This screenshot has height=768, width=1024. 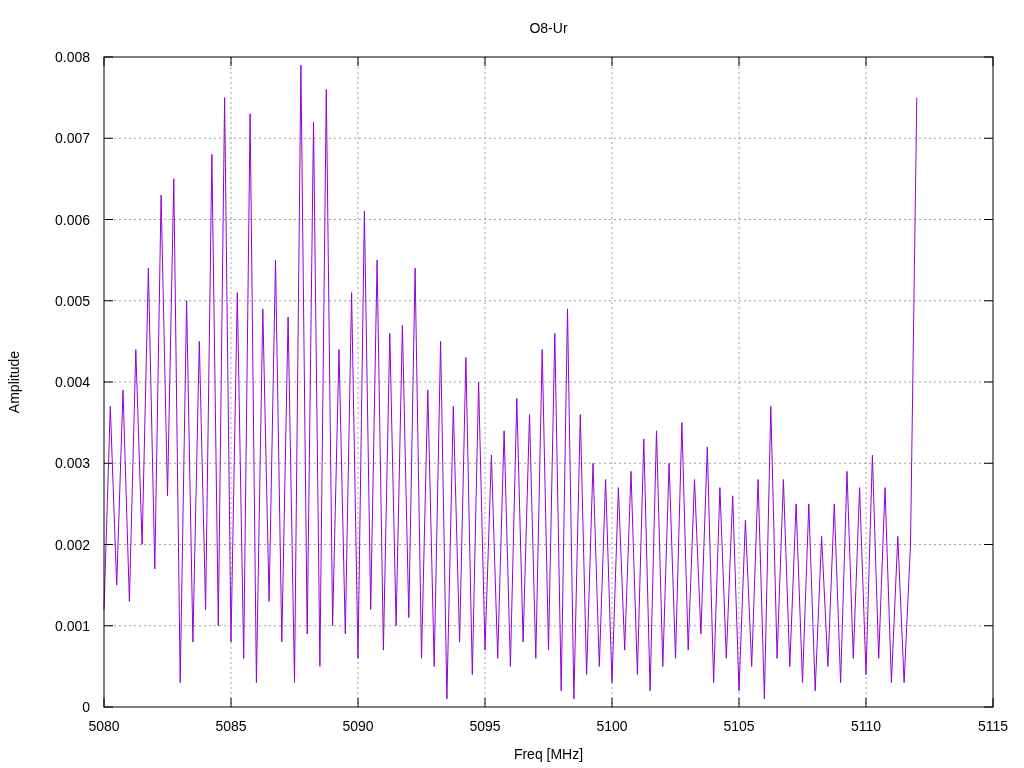 I want to click on x-tick-label: 5085, so click(x=231, y=726).